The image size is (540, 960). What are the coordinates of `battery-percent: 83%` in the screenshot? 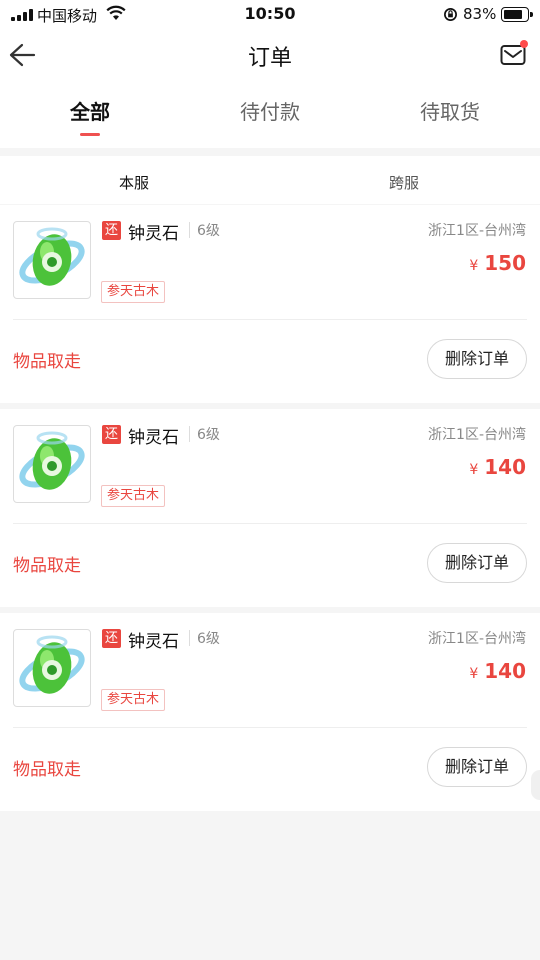 It's located at (480, 14).